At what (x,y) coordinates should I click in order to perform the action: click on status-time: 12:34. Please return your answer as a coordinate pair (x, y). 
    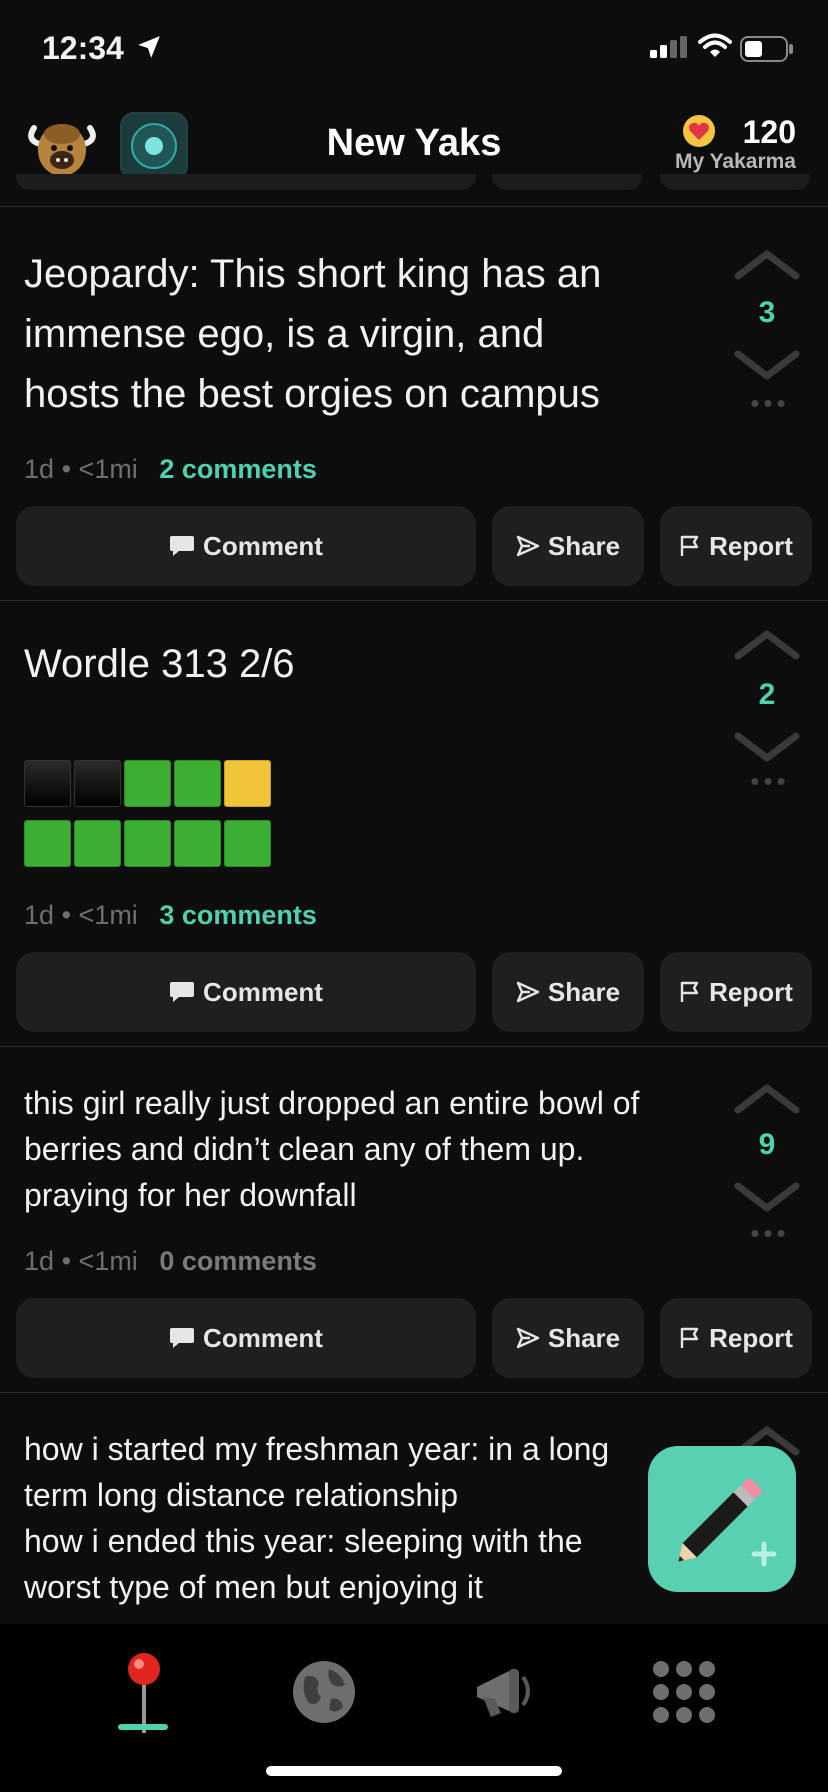
    Looking at the image, I should click on (83, 48).